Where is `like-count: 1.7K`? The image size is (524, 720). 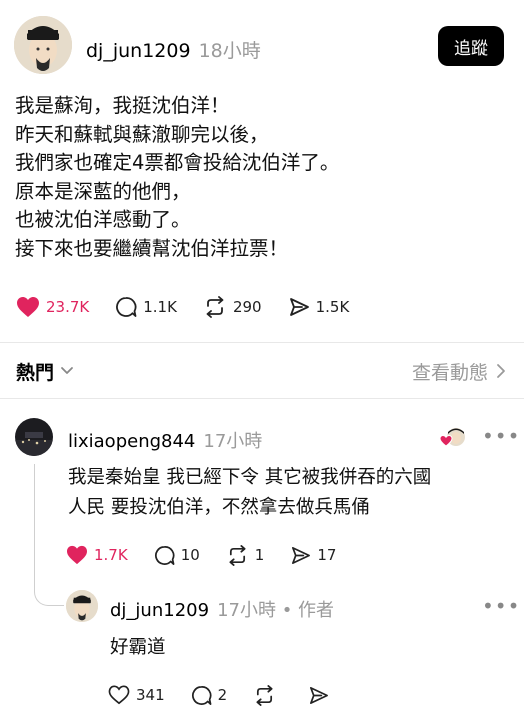
like-count: 1.7K is located at coordinates (111, 555).